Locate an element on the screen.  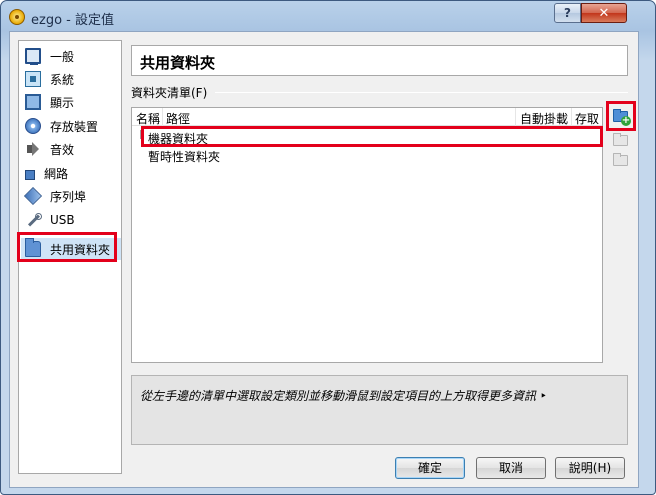
app-gear-icon is located at coordinates (17, 17).